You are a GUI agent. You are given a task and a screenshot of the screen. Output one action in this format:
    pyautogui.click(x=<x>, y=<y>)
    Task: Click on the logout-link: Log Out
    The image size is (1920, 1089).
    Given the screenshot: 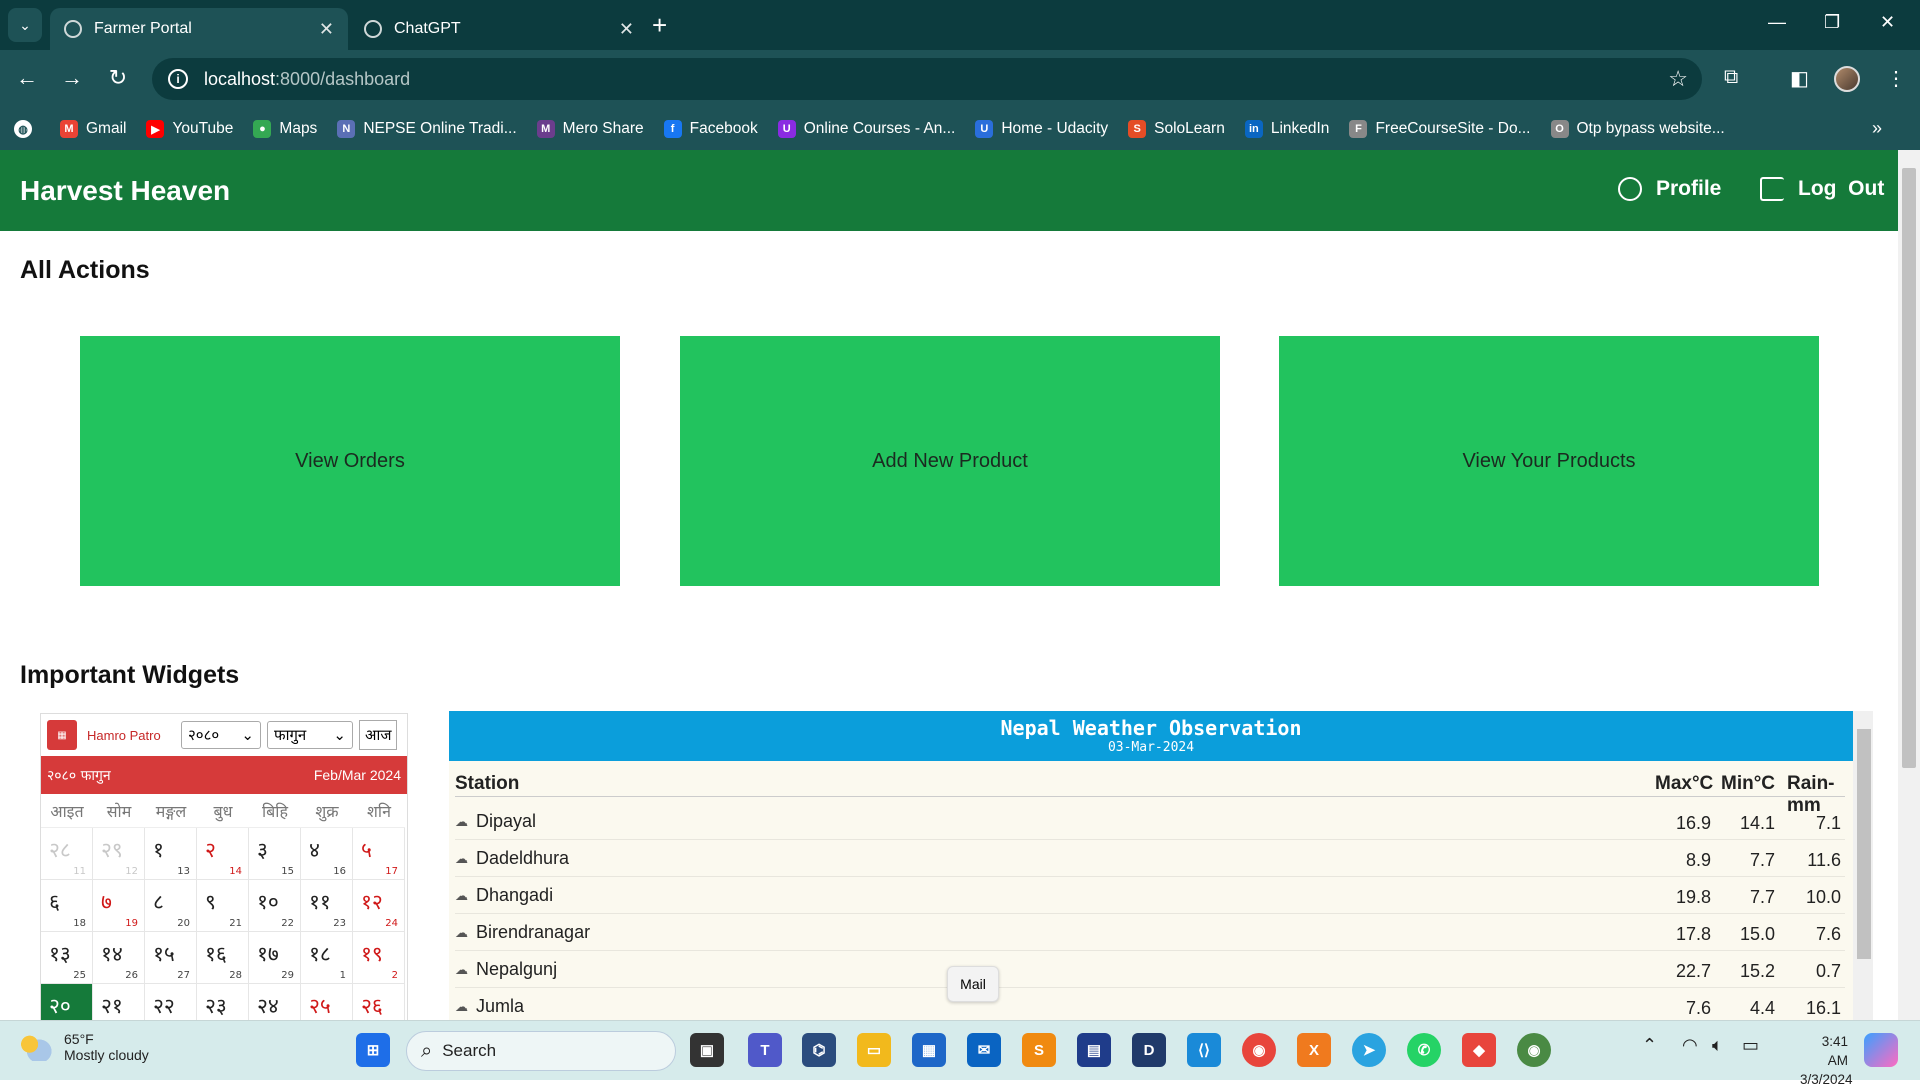 What is the action you would take?
    pyautogui.click(x=1822, y=189)
    